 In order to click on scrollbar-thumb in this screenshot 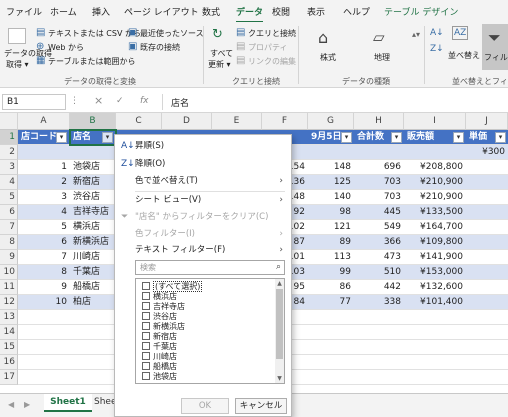, I will do `click(279, 324)`.